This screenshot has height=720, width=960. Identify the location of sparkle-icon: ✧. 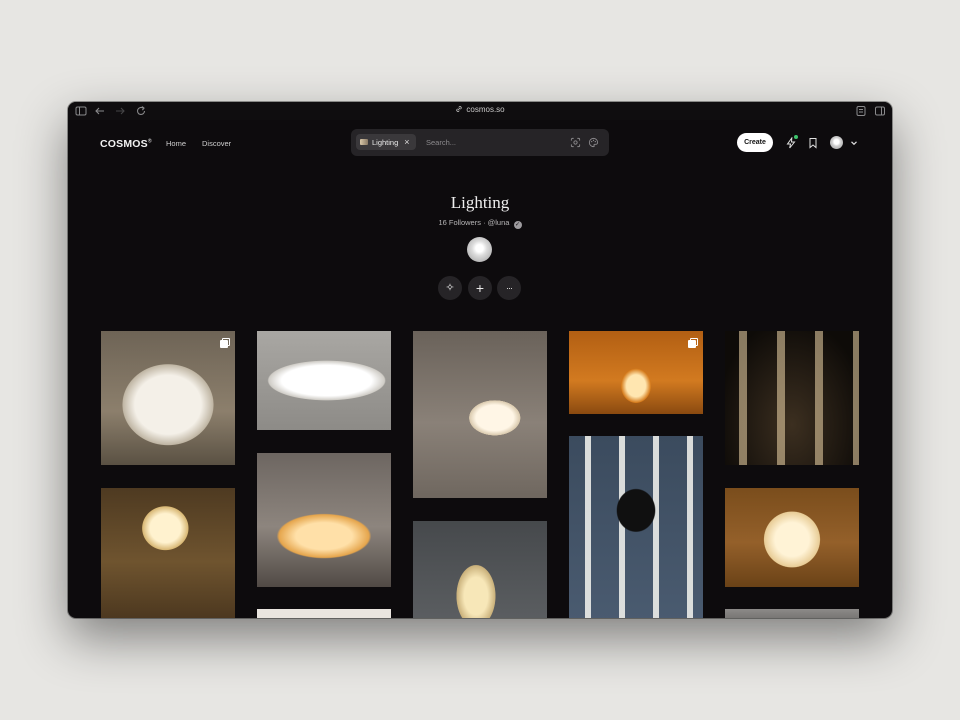
(450, 288).